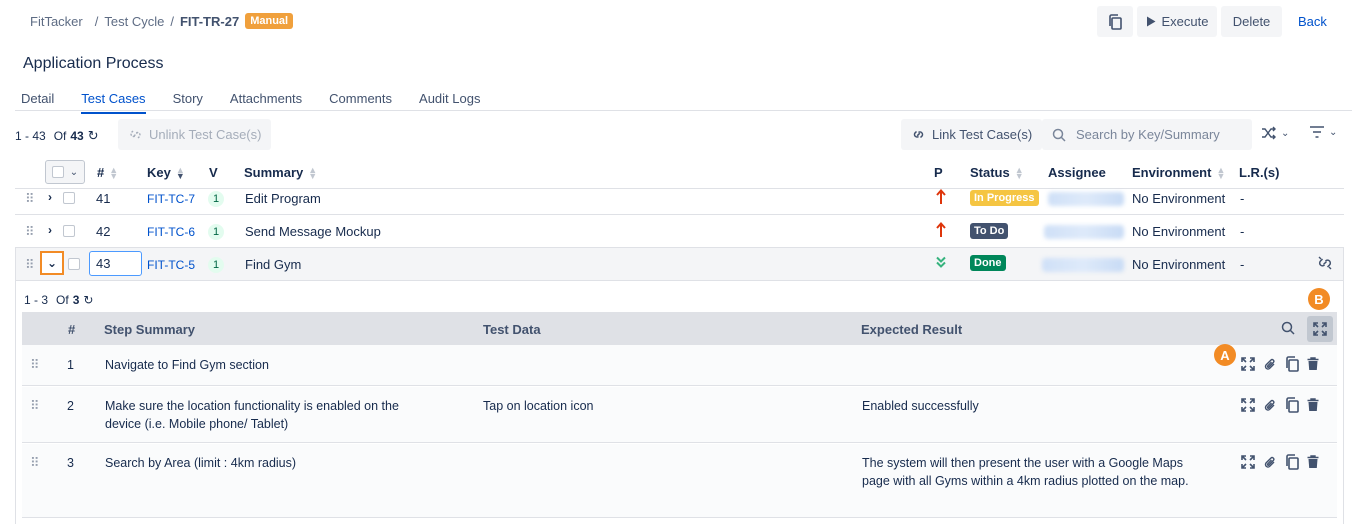 This screenshot has height=524, width=1352. Describe the element at coordinates (70, 406) in the screenshot. I see `step-number: 2` at that location.